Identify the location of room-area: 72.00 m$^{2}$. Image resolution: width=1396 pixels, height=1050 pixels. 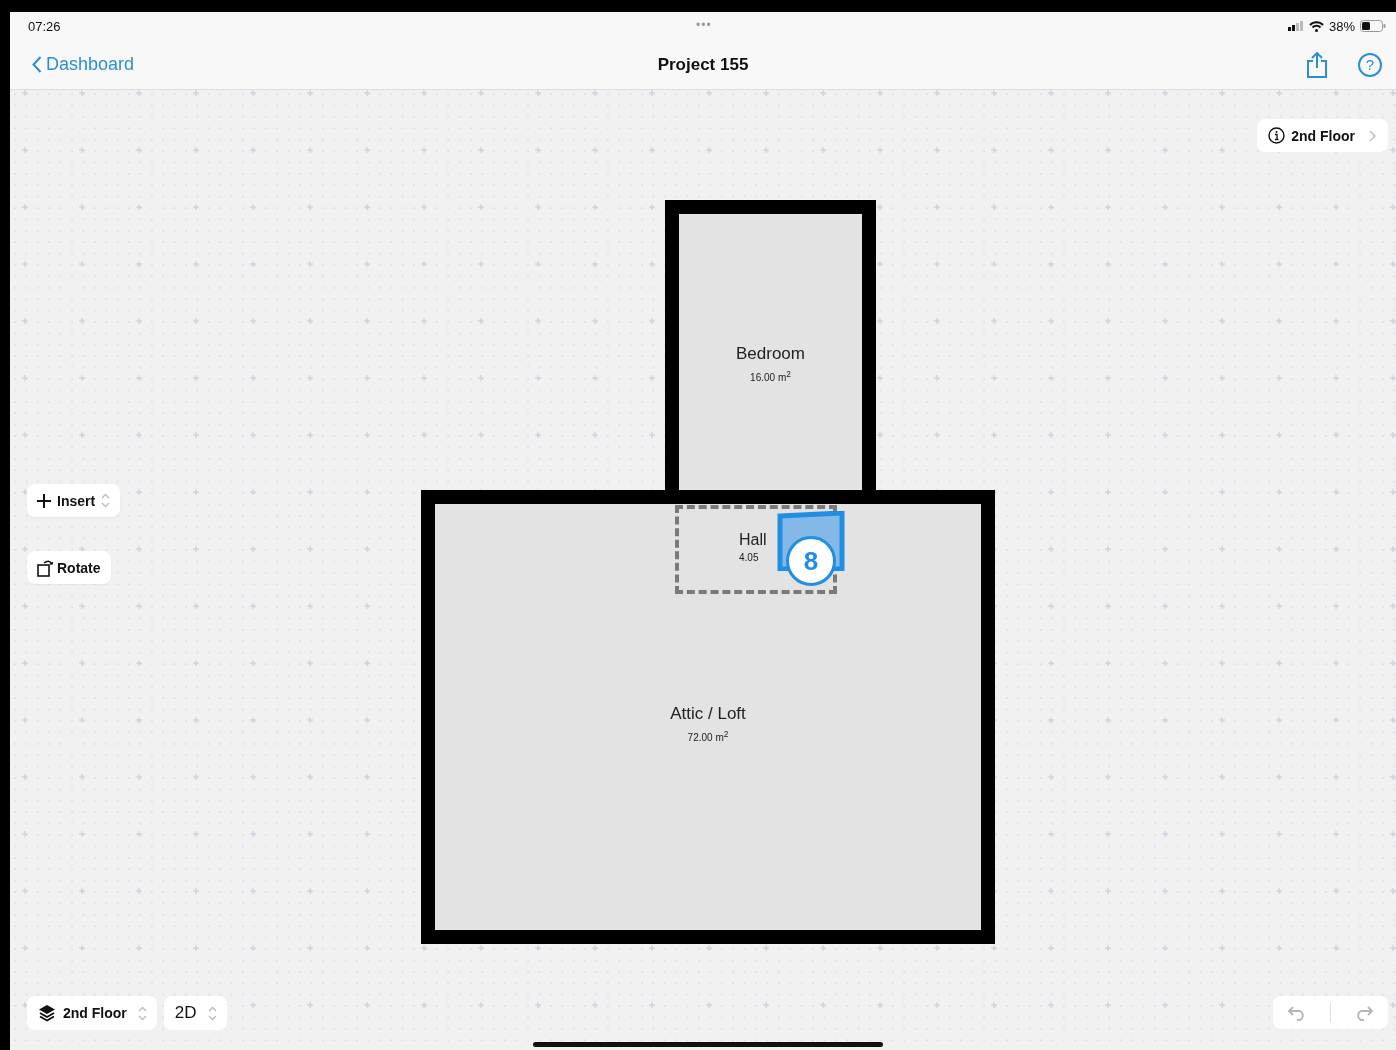
(708, 736).